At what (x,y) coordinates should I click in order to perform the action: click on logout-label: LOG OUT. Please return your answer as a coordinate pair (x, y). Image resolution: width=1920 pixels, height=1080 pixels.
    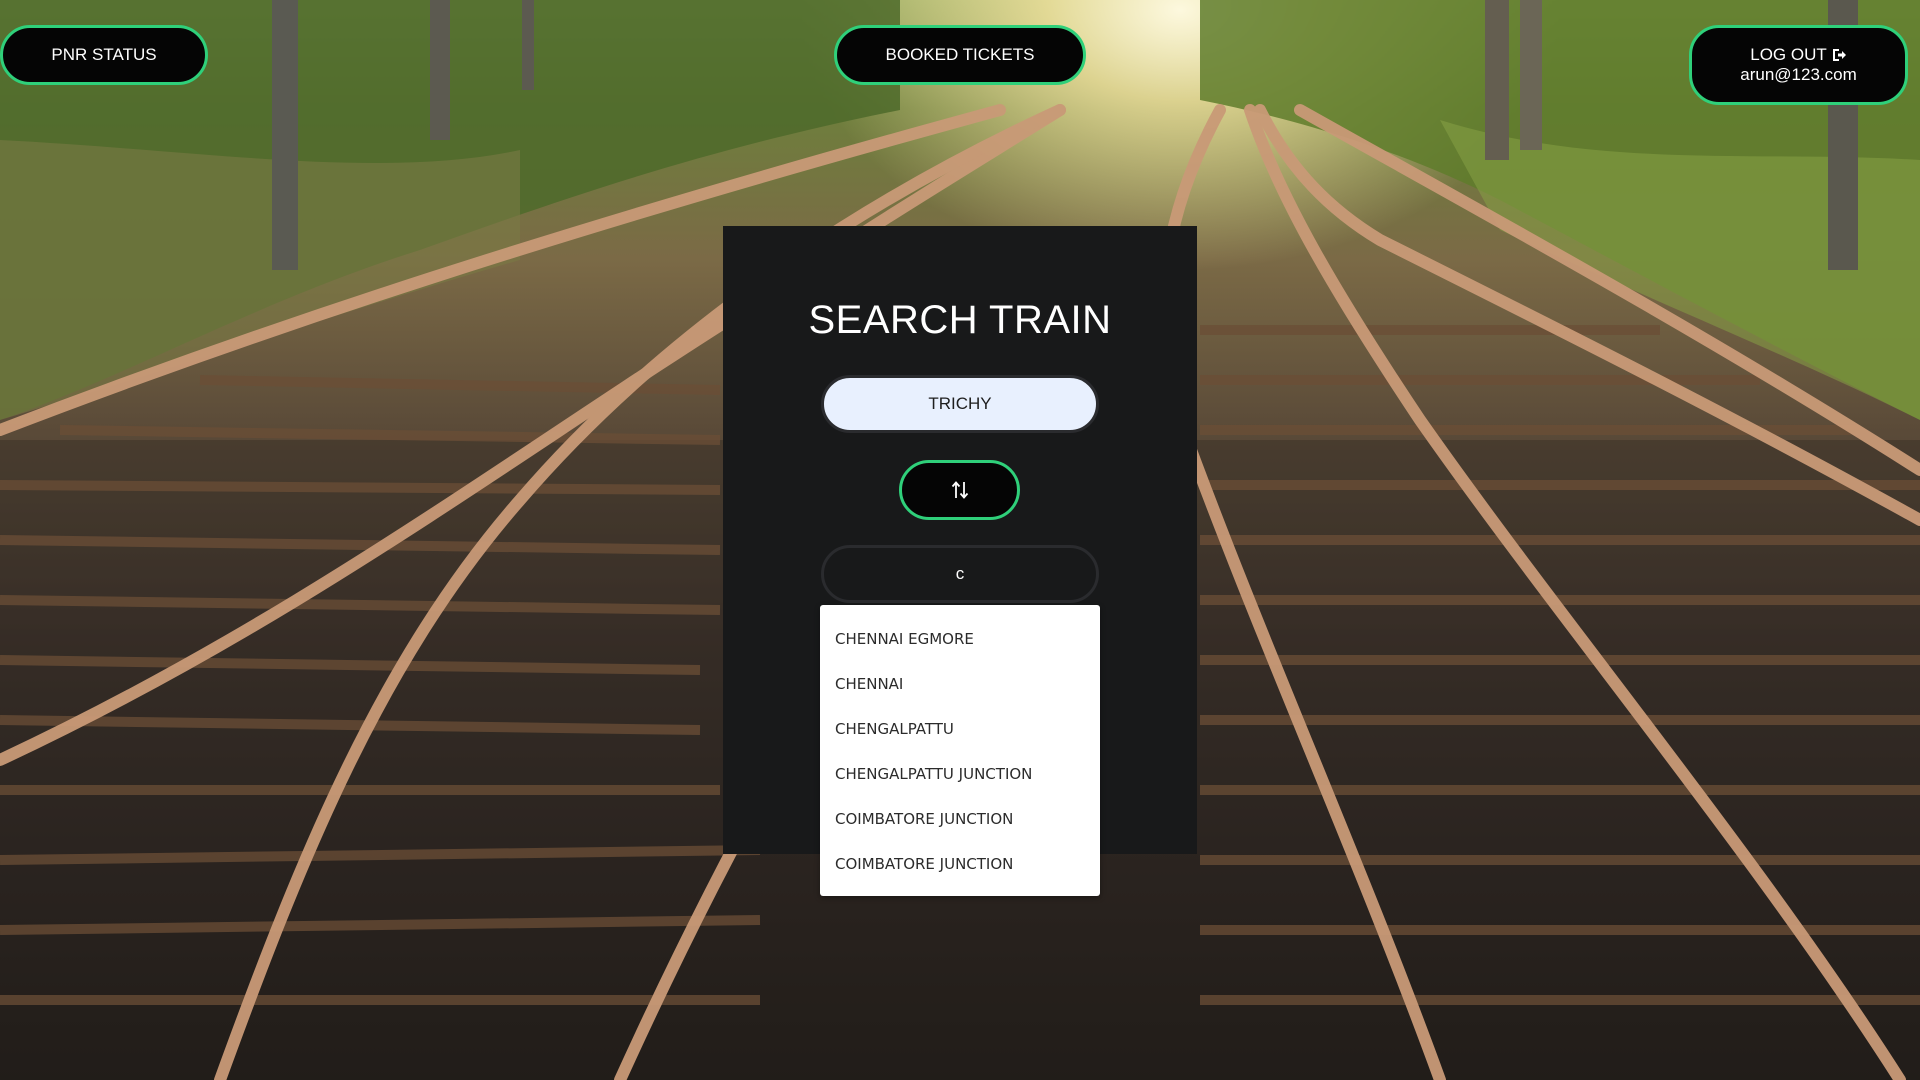
    Looking at the image, I should click on (1788, 54).